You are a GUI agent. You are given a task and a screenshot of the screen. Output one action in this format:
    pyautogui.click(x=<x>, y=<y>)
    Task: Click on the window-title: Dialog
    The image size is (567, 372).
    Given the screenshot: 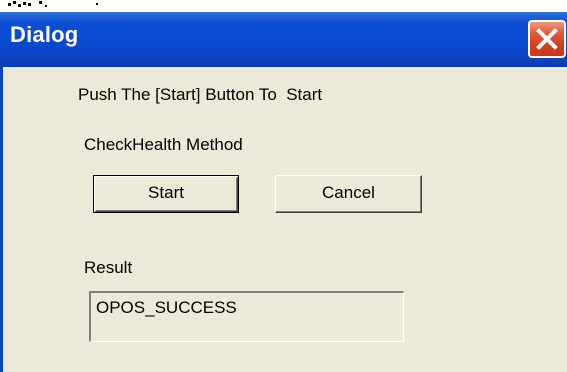 What is the action you would take?
    pyautogui.click(x=44, y=34)
    